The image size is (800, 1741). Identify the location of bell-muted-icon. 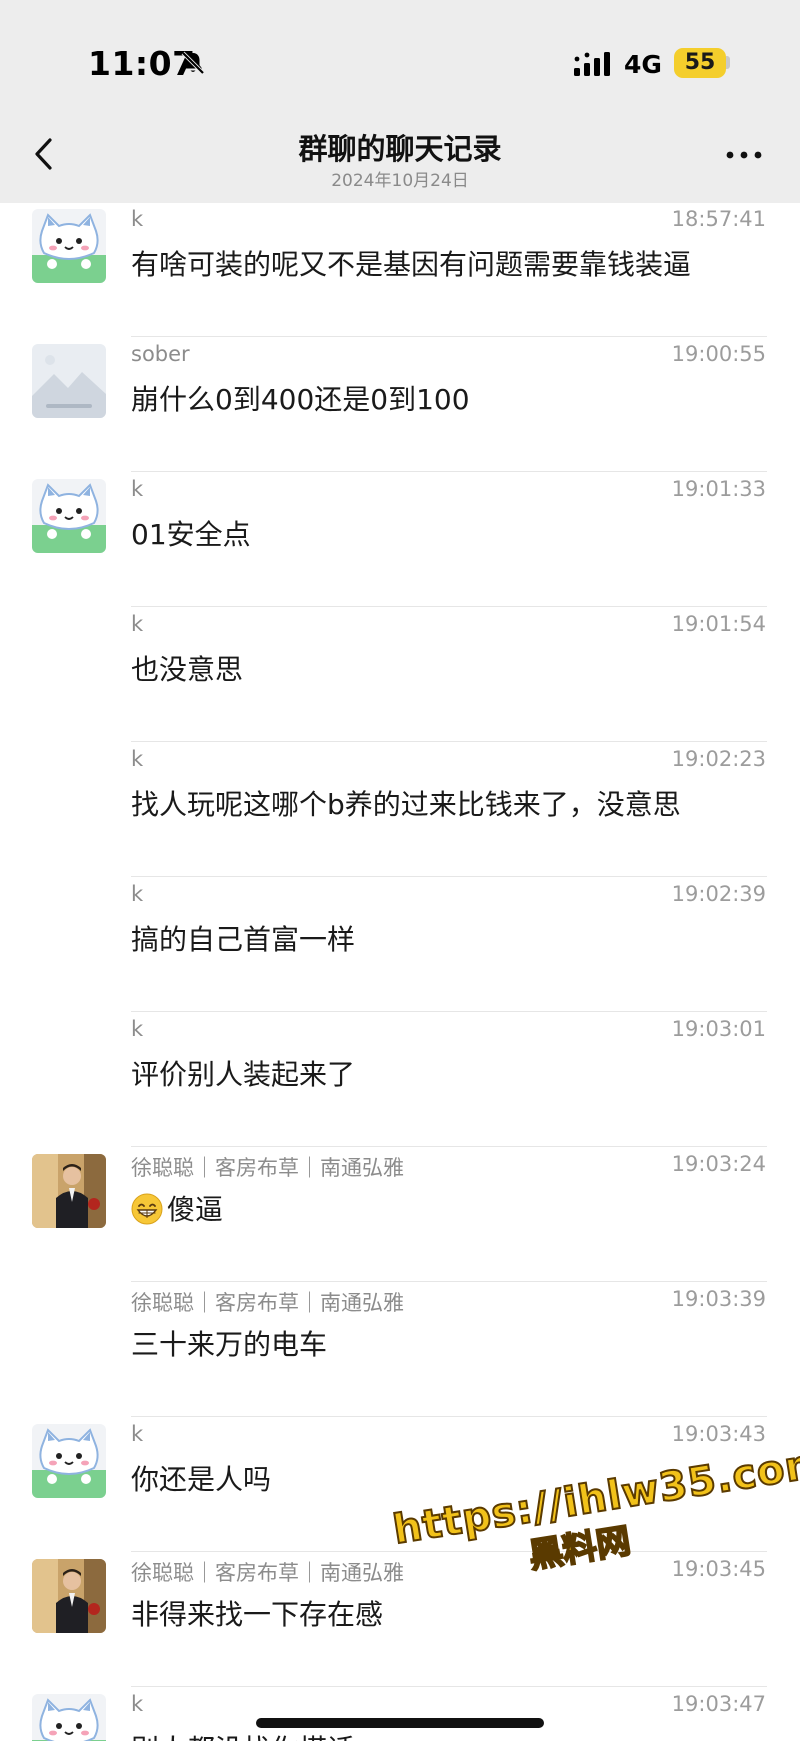
(193, 63).